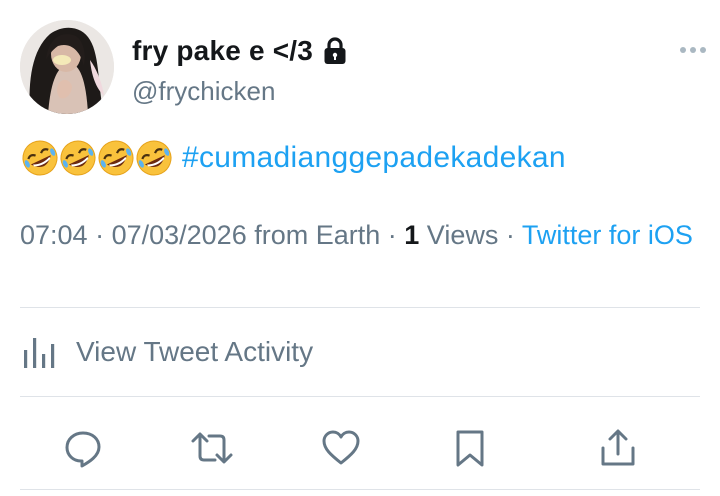  Describe the element at coordinates (459, 235) in the screenshot. I see `views-label: Views` at that location.